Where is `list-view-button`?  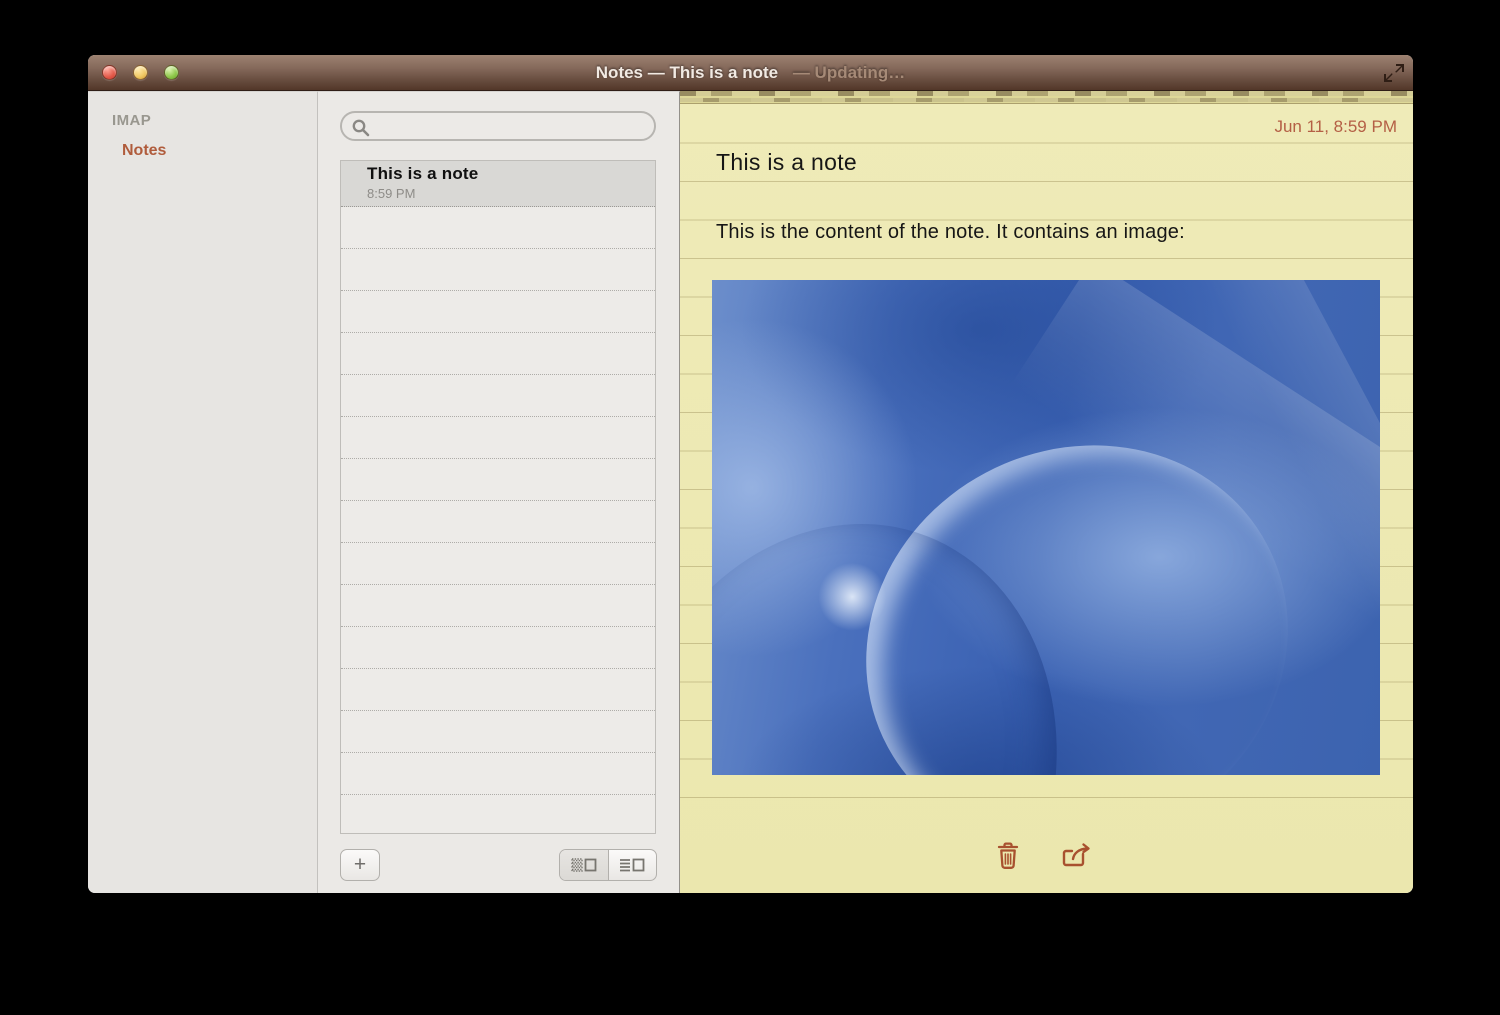
list-view-button is located at coordinates (633, 865).